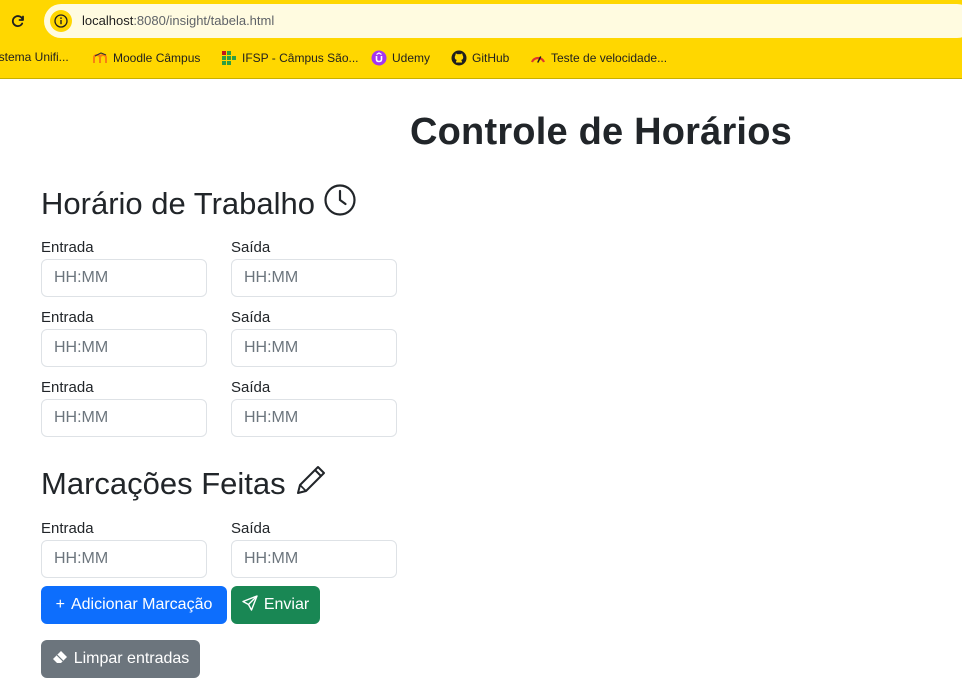 Image resolution: width=962 pixels, height=685 pixels. What do you see at coordinates (108, 20) in the screenshot?
I see `url-host: localhost` at bounding box center [108, 20].